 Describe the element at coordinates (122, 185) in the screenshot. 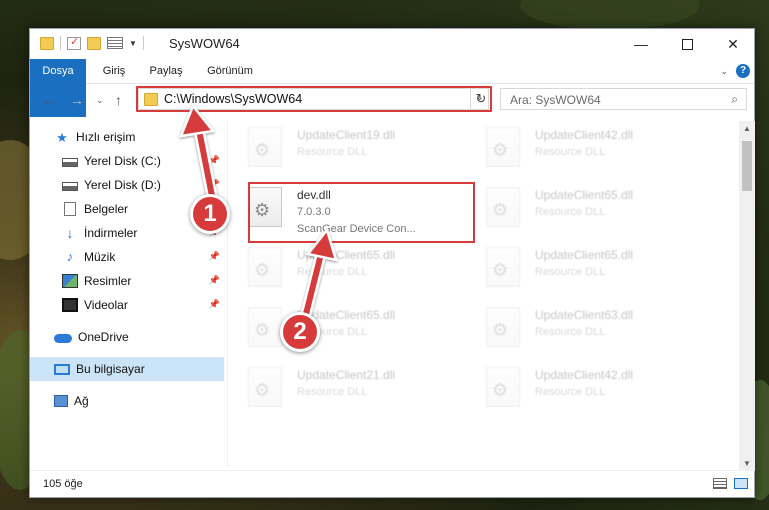

I see `sidebar-item-label: Yerel Disk (D:)` at that location.